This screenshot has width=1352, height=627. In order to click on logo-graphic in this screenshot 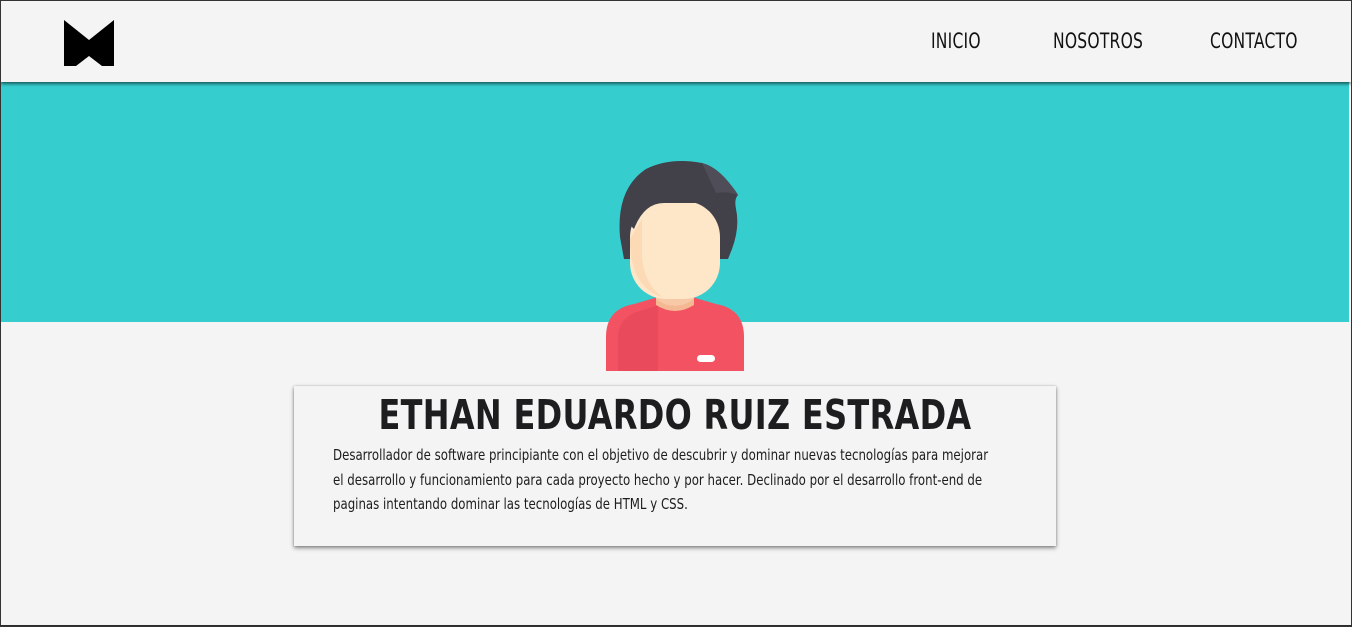, I will do `click(89, 43)`.